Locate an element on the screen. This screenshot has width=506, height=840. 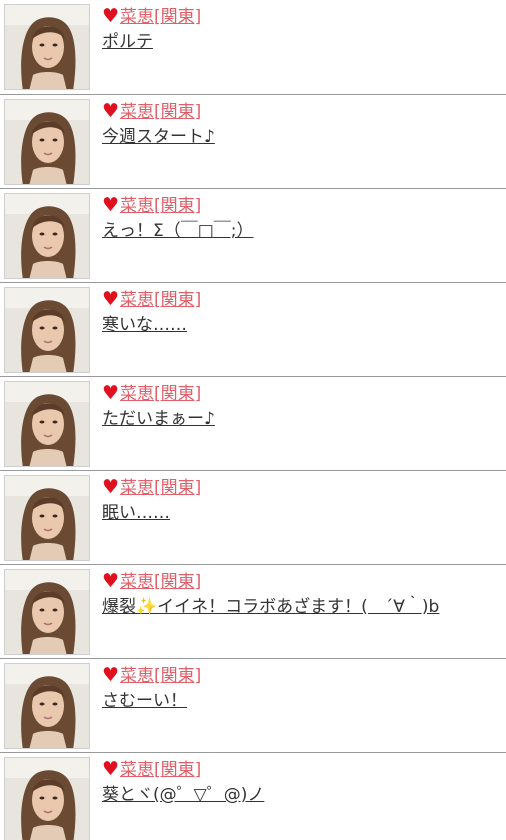
feed-entry: ♥菜恵[関東] えっ！Σ（￣□￣;） is located at coordinates (253, 235).